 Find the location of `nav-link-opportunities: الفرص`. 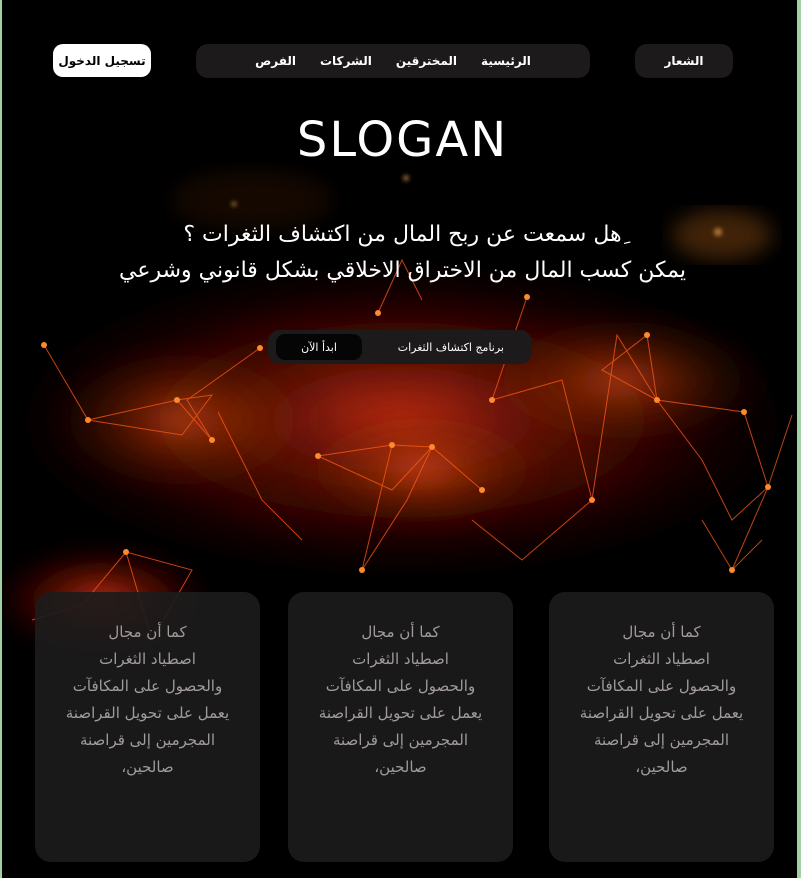

nav-link-opportunities: الفرص is located at coordinates (275, 61).